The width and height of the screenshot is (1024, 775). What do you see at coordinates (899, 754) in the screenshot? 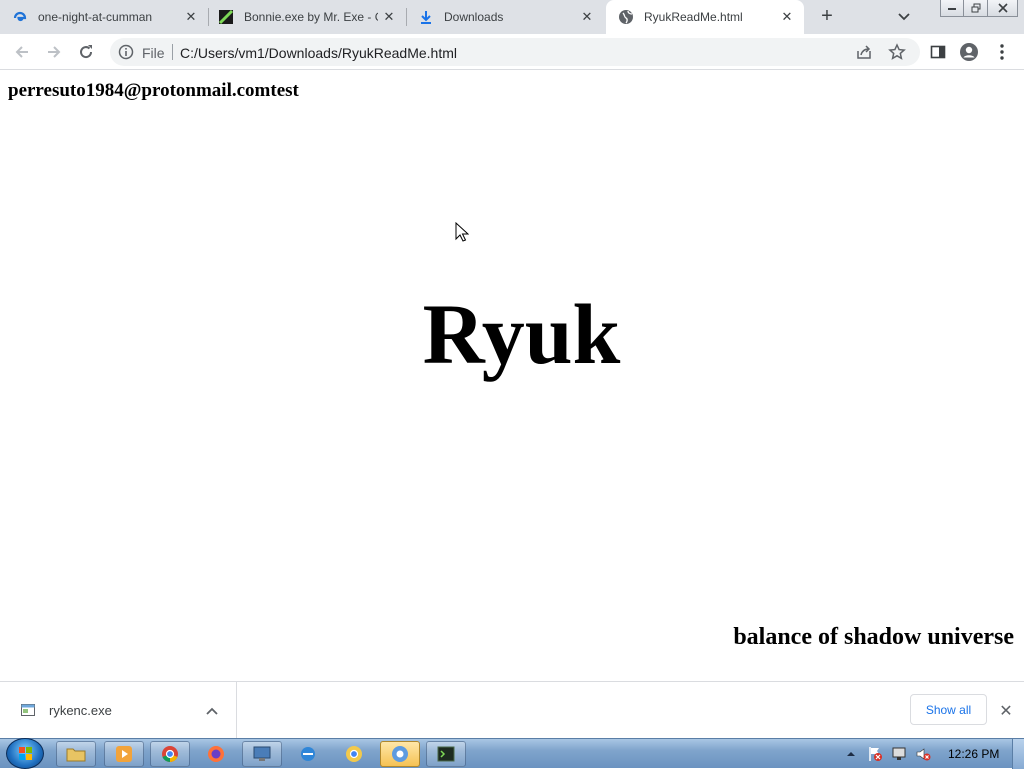
I see `network-icon` at bounding box center [899, 754].